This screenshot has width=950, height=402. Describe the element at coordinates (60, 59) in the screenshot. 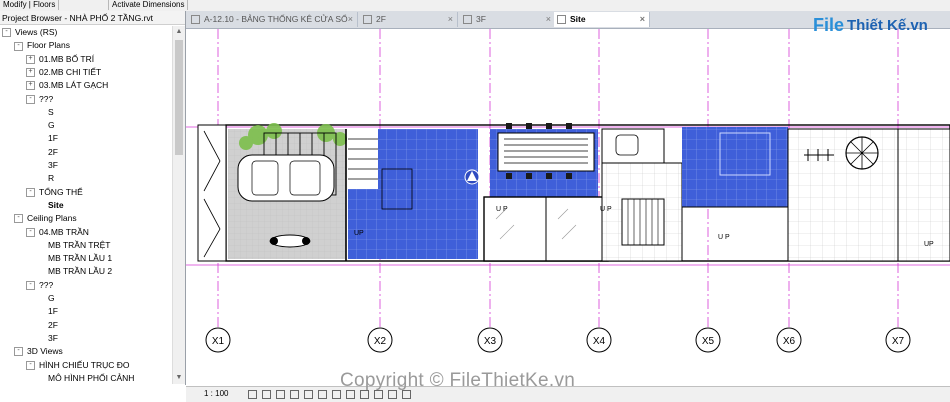

I see `browser-item: +01.MB BỐ TRÍ` at that location.